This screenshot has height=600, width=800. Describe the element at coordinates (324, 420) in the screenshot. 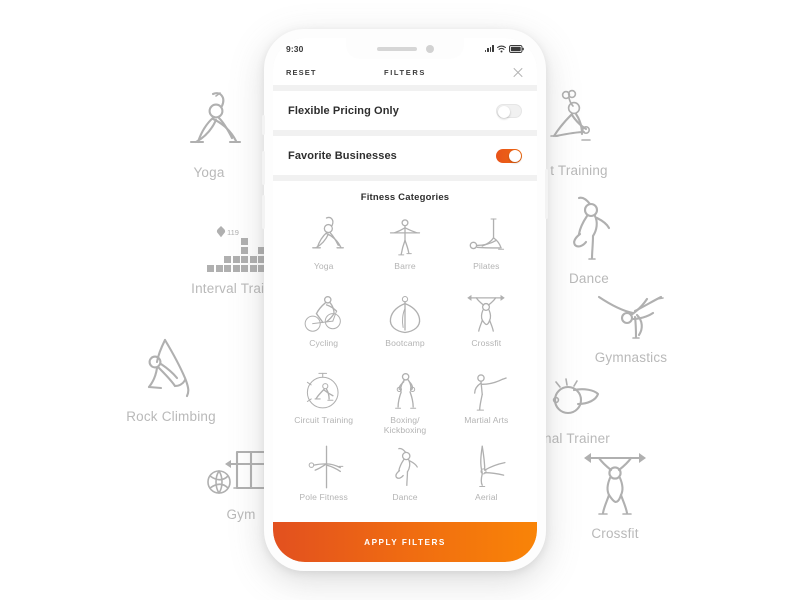

I see `category-label: Circuit Training` at that location.